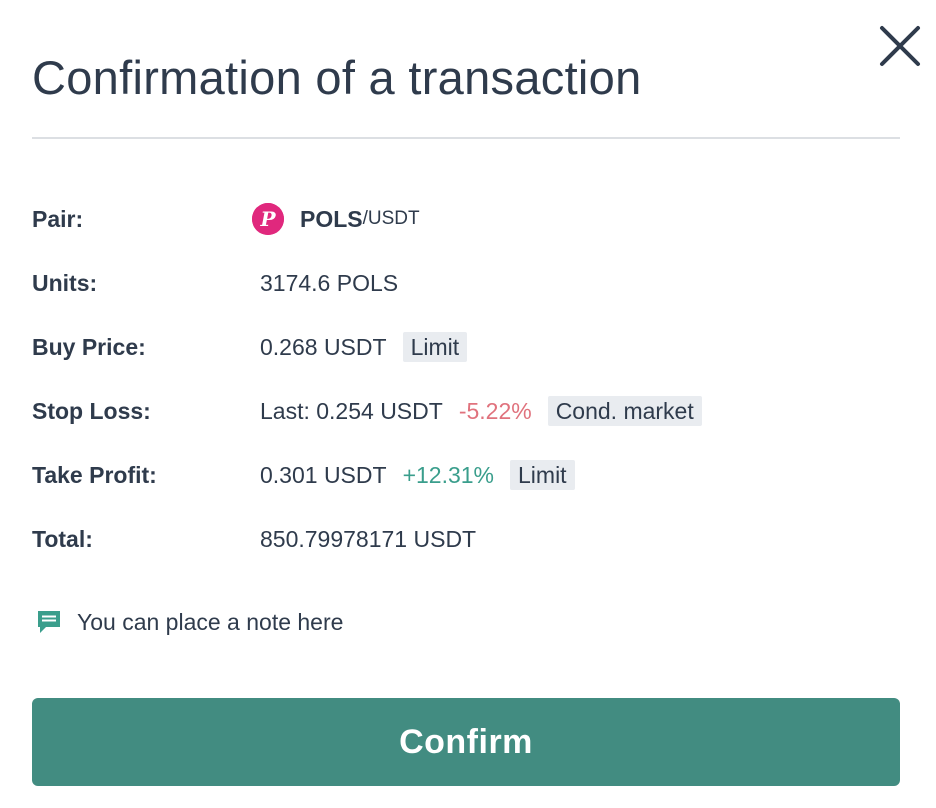 The width and height of the screenshot is (936, 808). Describe the element at coordinates (495, 410) in the screenshot. I see `stop-loss-percent: -5.22%` at that location.